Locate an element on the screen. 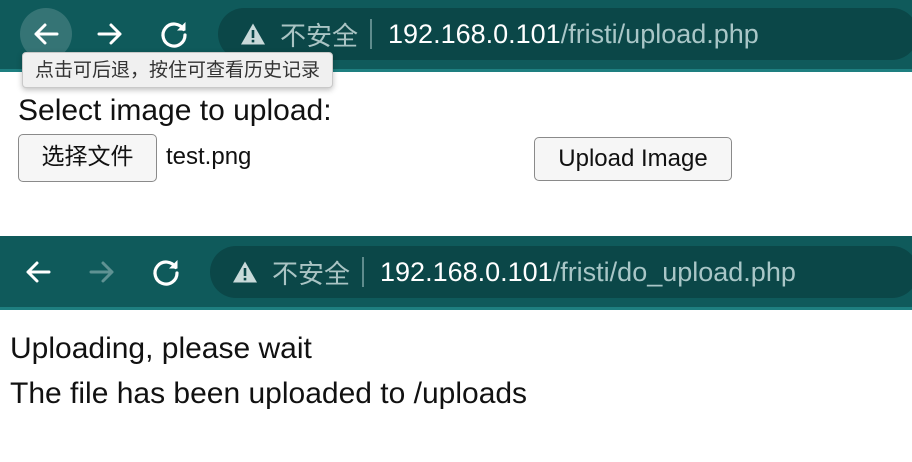 This screenshot has width=912, height=462. back-button is located at coordinates (38, 272).